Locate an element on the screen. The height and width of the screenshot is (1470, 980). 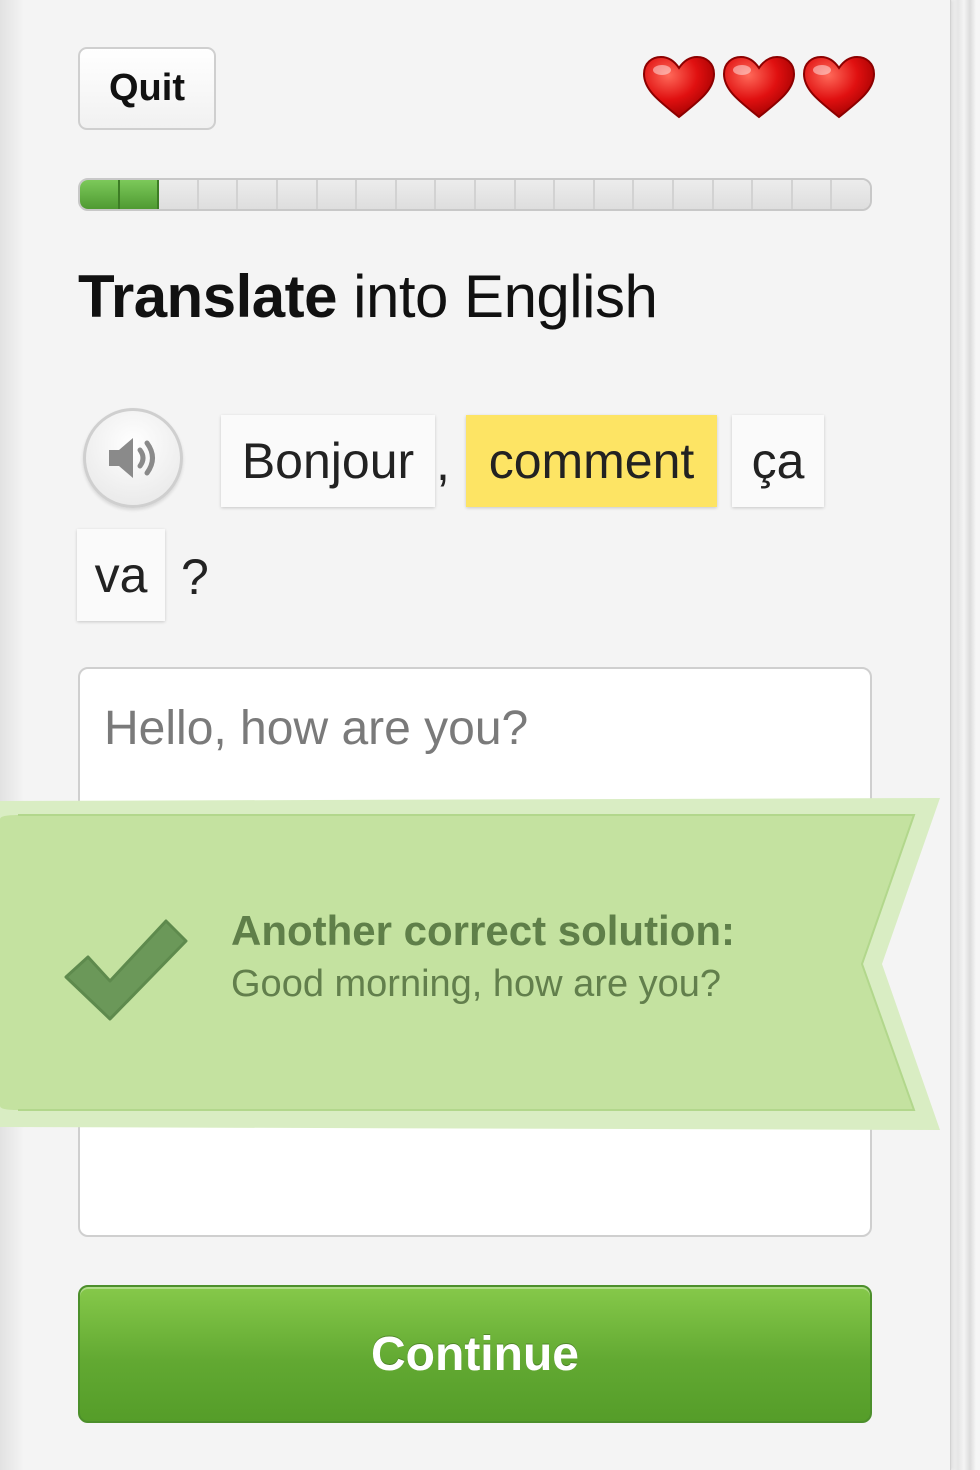
speaker-icon is located at coordinates (132, 458).